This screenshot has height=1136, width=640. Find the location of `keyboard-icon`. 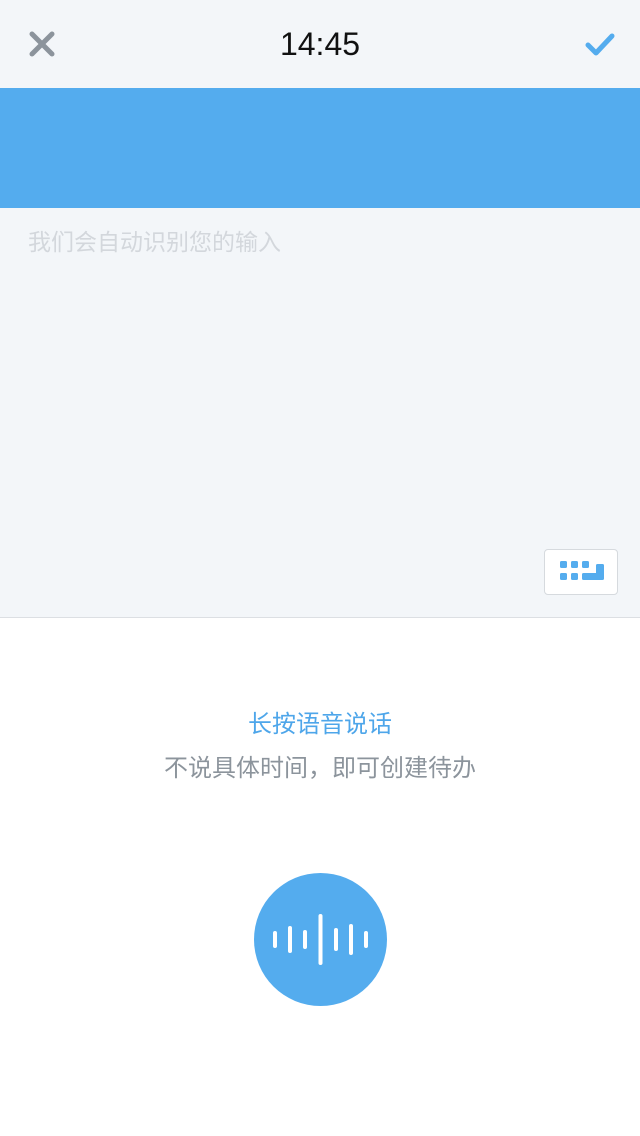

keyboard-icon is located at coordinates (582, 570).